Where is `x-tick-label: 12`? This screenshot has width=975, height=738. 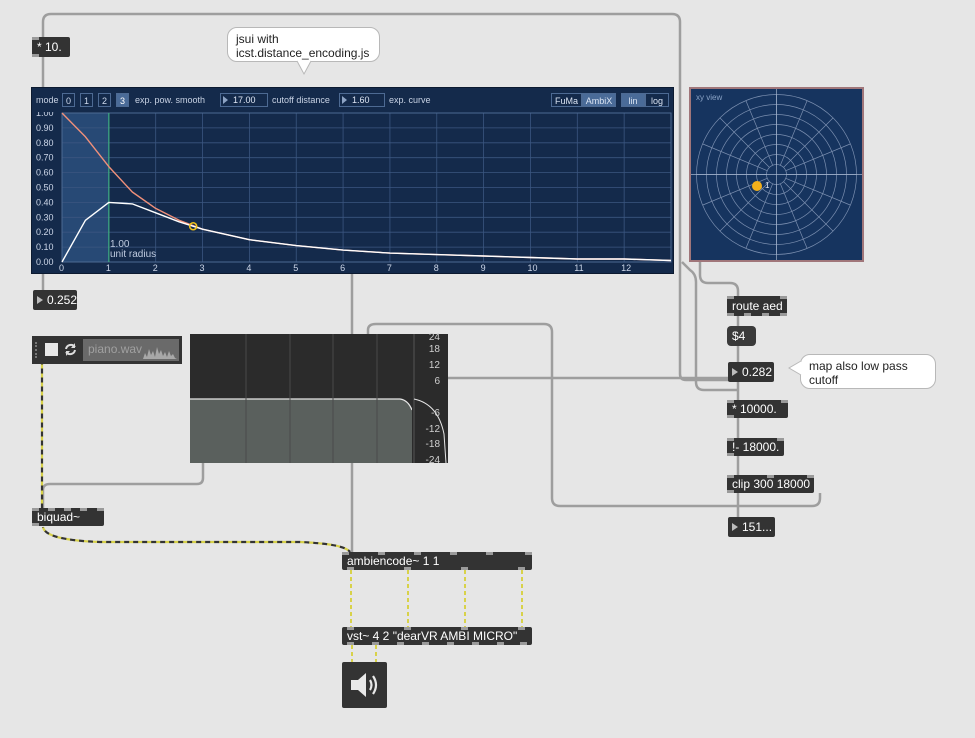
x-tick-label: 12 is located at coordinates (626, 268).